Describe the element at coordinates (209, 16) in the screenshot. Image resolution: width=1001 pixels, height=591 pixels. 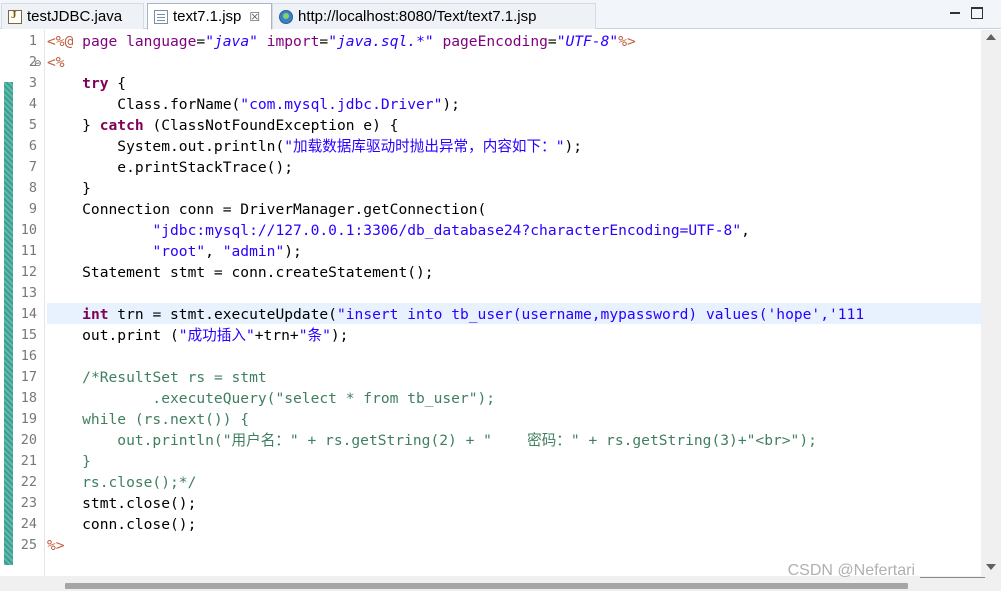
I see `tab-text7-1-jsp: text7.1.jsp ☒` at that location.